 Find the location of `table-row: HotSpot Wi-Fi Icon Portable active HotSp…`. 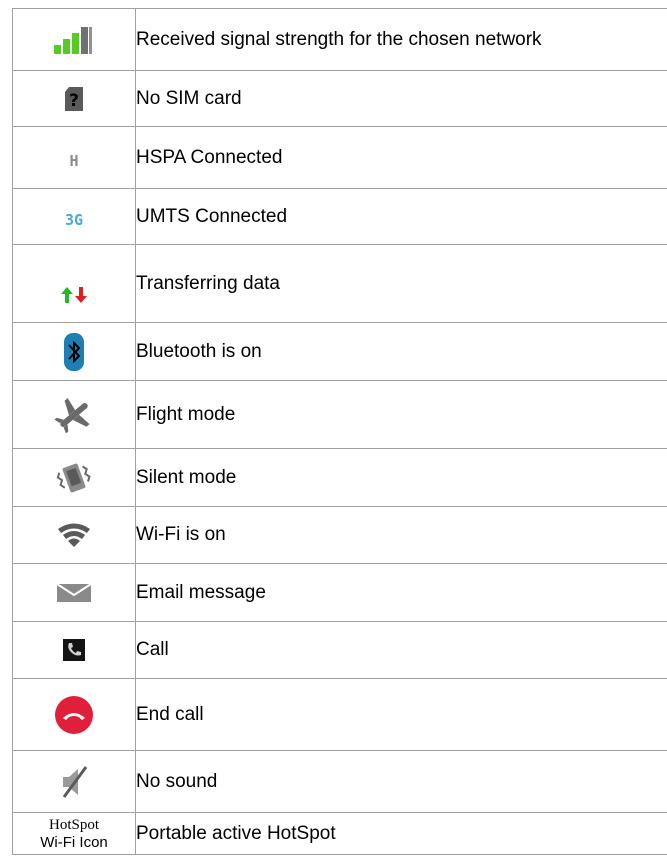

table-row: HotSpot Wi-Fi Icon Portable active HotSp… is located at coordinates (339, 833).